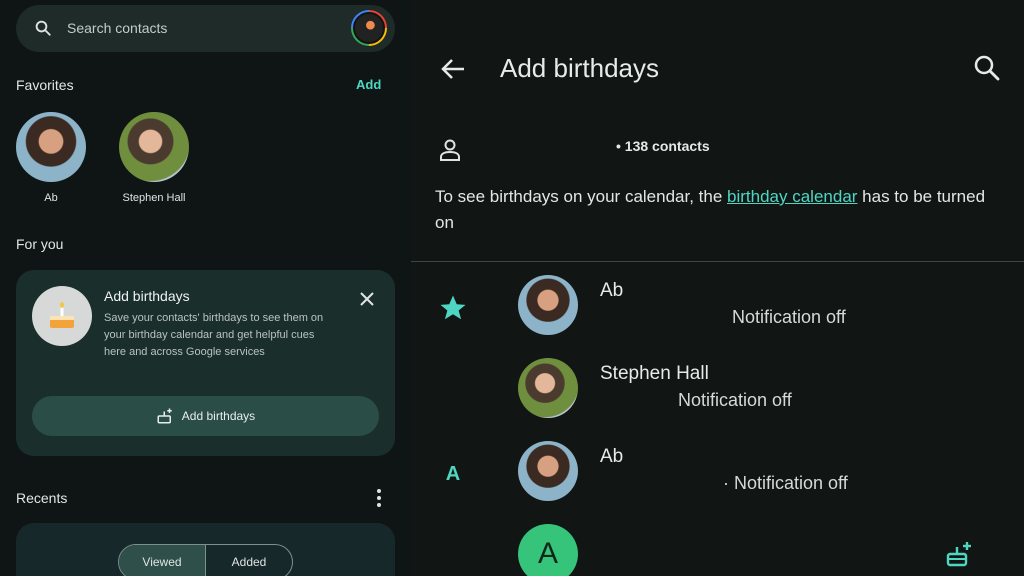  I want to click on divider, so click(717, 261).